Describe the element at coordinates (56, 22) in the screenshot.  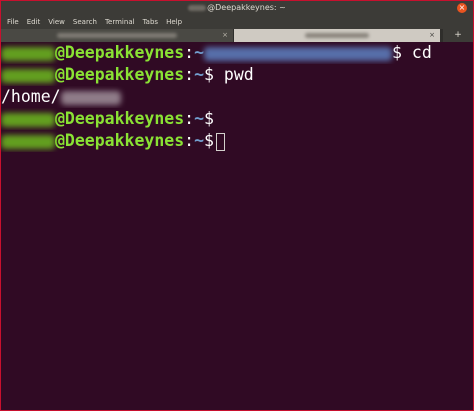
I see `menu-view: View` at that location.